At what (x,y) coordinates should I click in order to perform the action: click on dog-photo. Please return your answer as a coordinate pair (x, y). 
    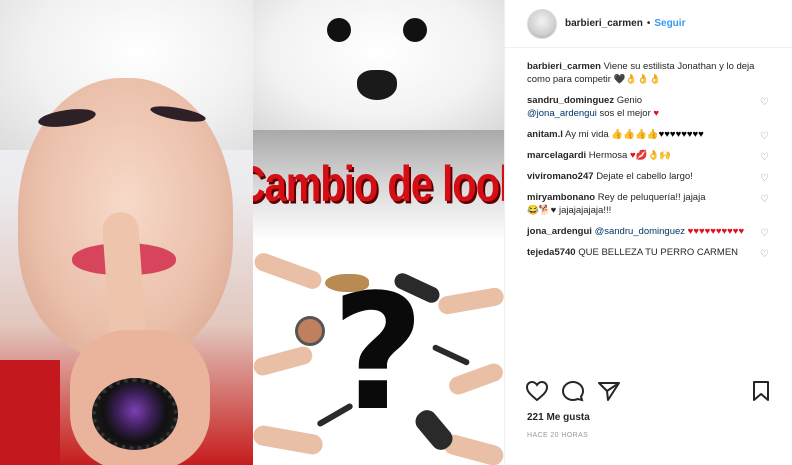
    Looking at the image, I should click on (378, 65).